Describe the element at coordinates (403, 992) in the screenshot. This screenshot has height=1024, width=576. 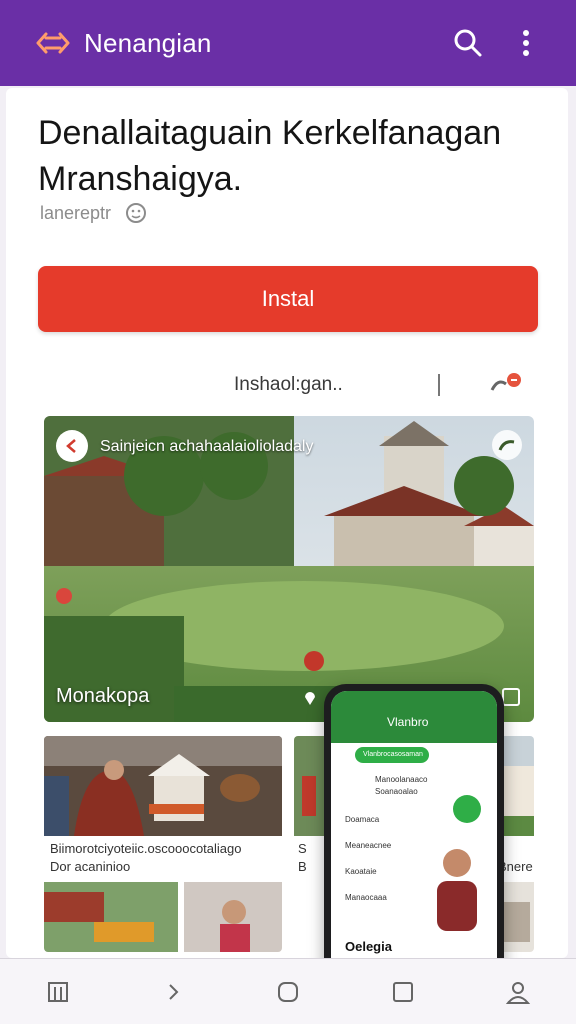
I see `square-icon` at that location.